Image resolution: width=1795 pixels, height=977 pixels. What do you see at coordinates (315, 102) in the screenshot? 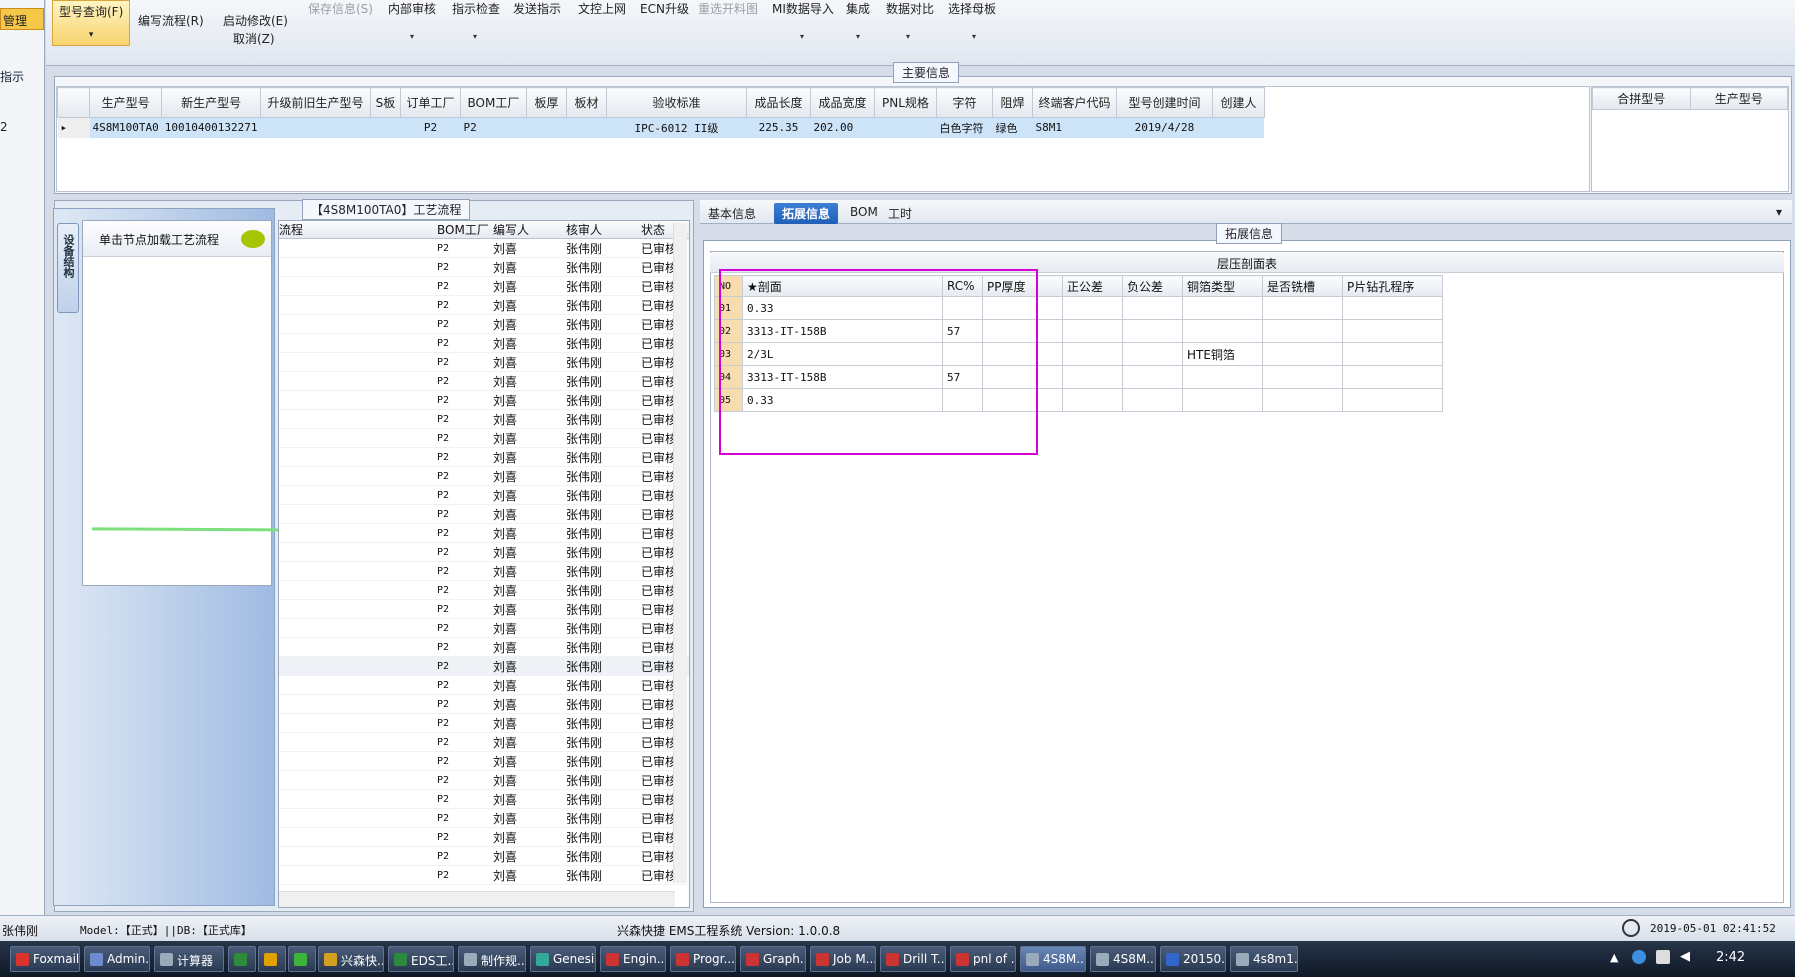
I see `col-old-production-model: 升级前旧生产型号` at bounding box center [315, 102].